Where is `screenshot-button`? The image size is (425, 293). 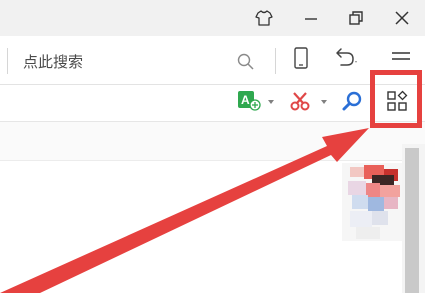 screenshot-button is located at coordinates (300, 103).